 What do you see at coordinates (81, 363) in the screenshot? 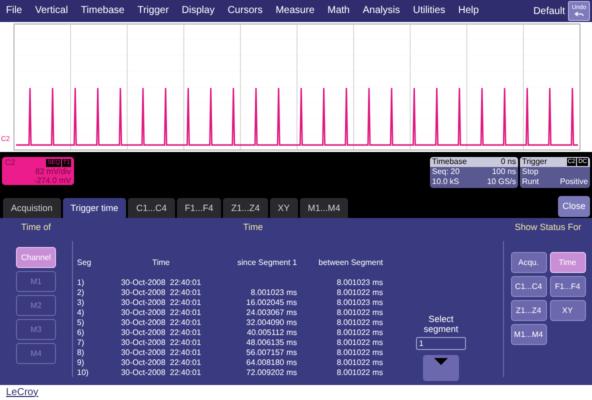
I see `table-cell-text: 9)` at bounding box center [81, 363].